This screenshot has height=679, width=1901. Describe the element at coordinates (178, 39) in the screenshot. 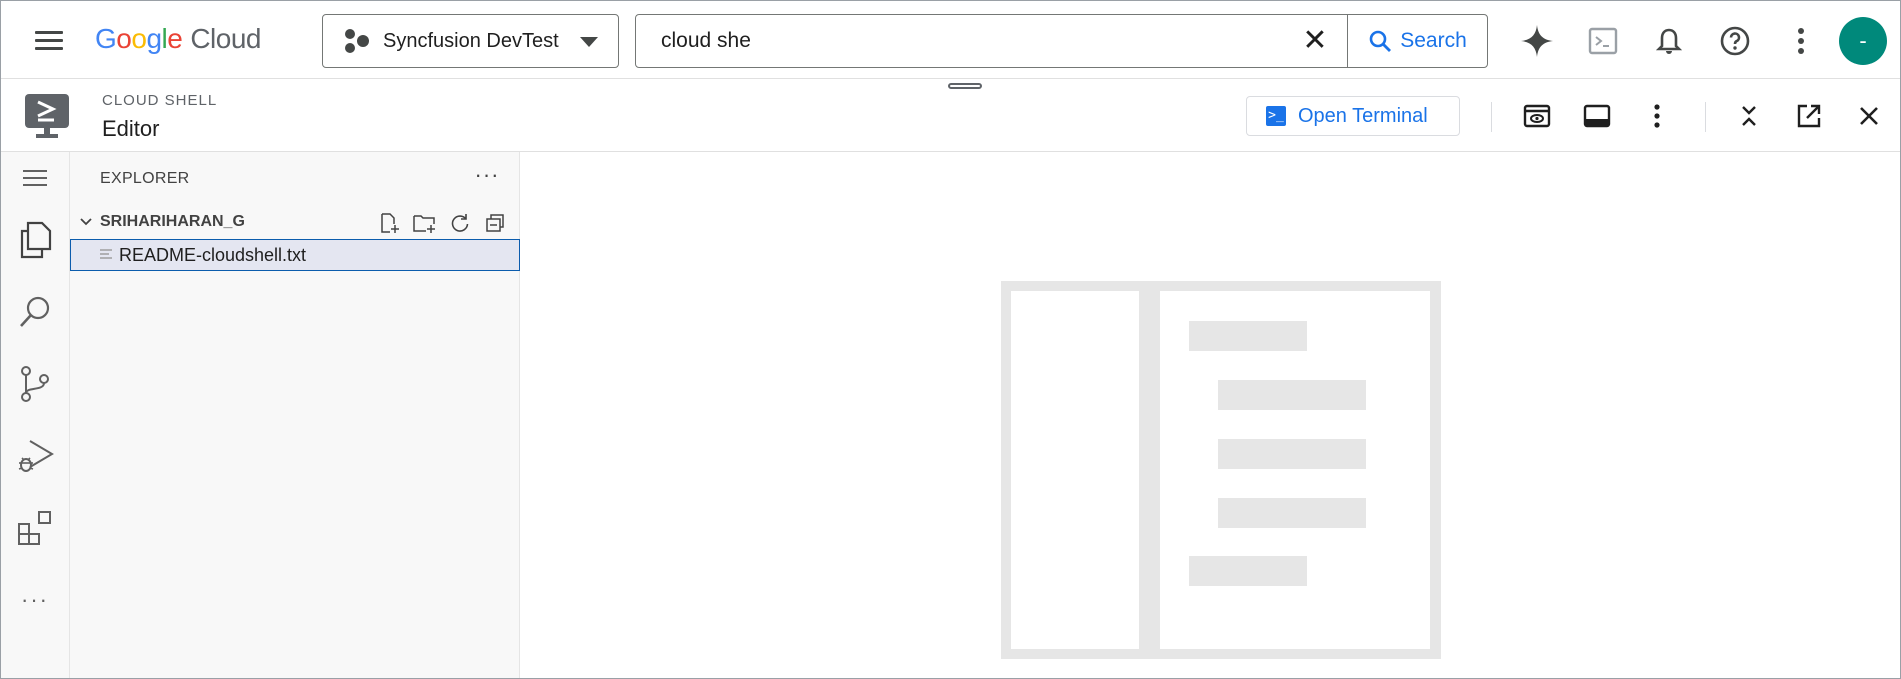

I see `google-cloud-logo: Google Cloud` at that location.